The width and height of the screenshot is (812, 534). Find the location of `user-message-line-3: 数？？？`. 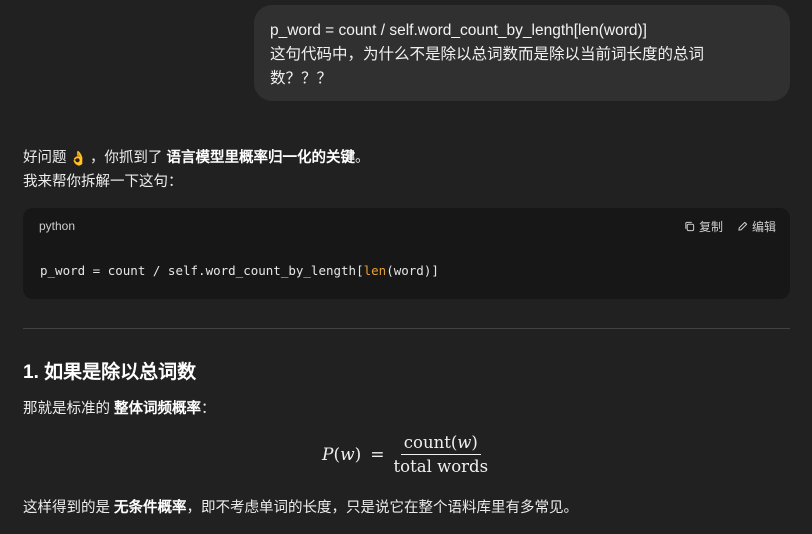

user-message-line-3: 数？？？ is located at coordinates (301, 78).